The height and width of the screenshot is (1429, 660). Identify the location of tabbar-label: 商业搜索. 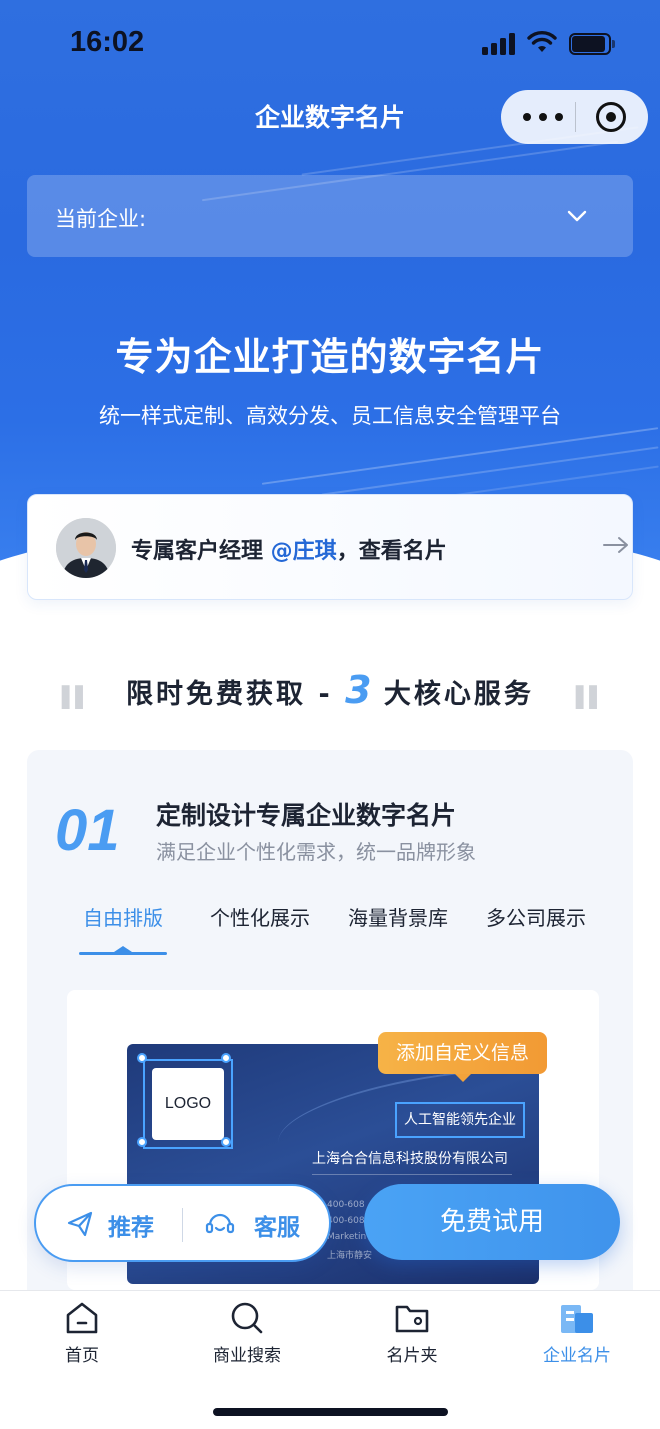
(247, 1356).